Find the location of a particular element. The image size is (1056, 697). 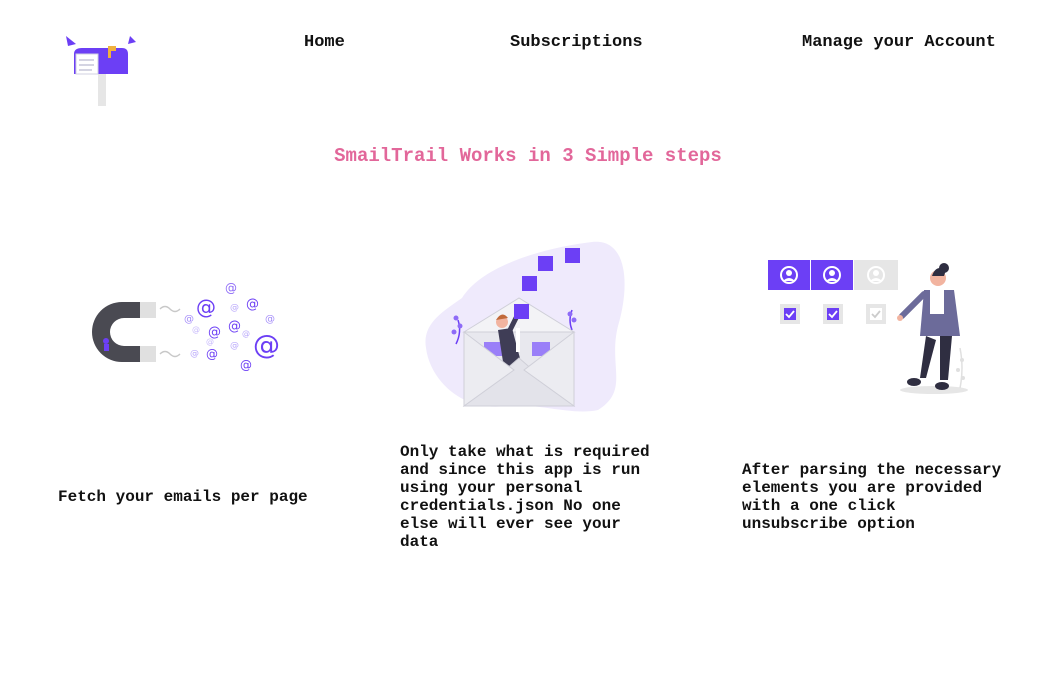

mailbox-logo-icon is located at coordinates (102, 70).